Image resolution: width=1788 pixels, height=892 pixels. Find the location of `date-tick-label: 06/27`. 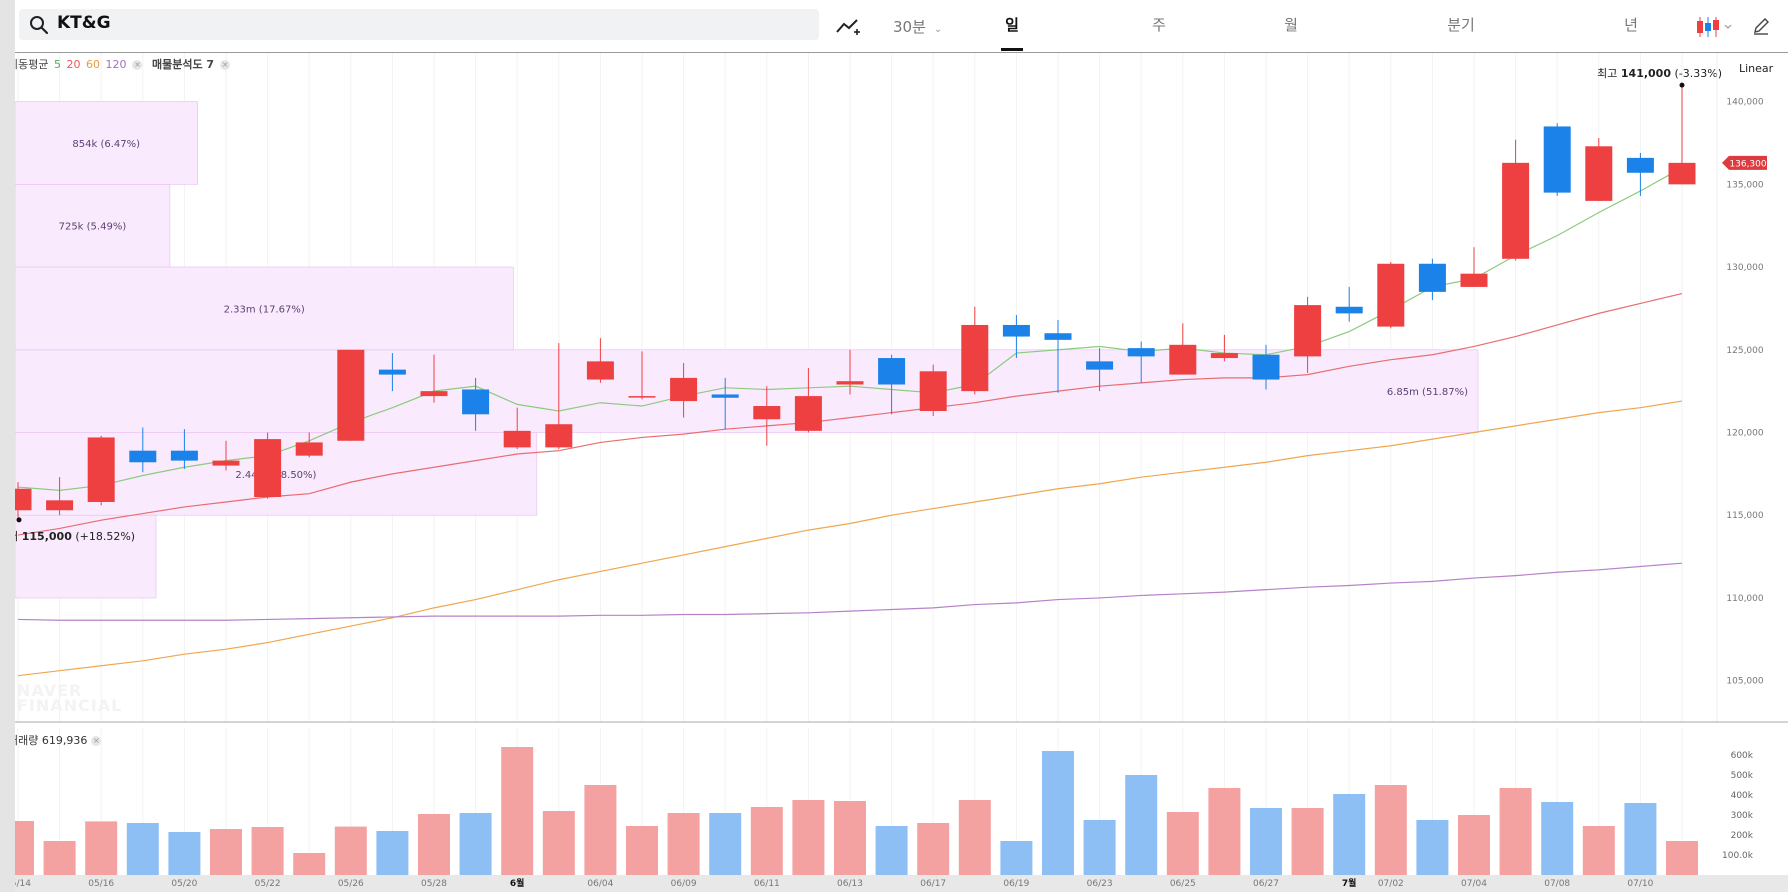

date-tick-label: 06/27 is located at coordinates (1266, 884).